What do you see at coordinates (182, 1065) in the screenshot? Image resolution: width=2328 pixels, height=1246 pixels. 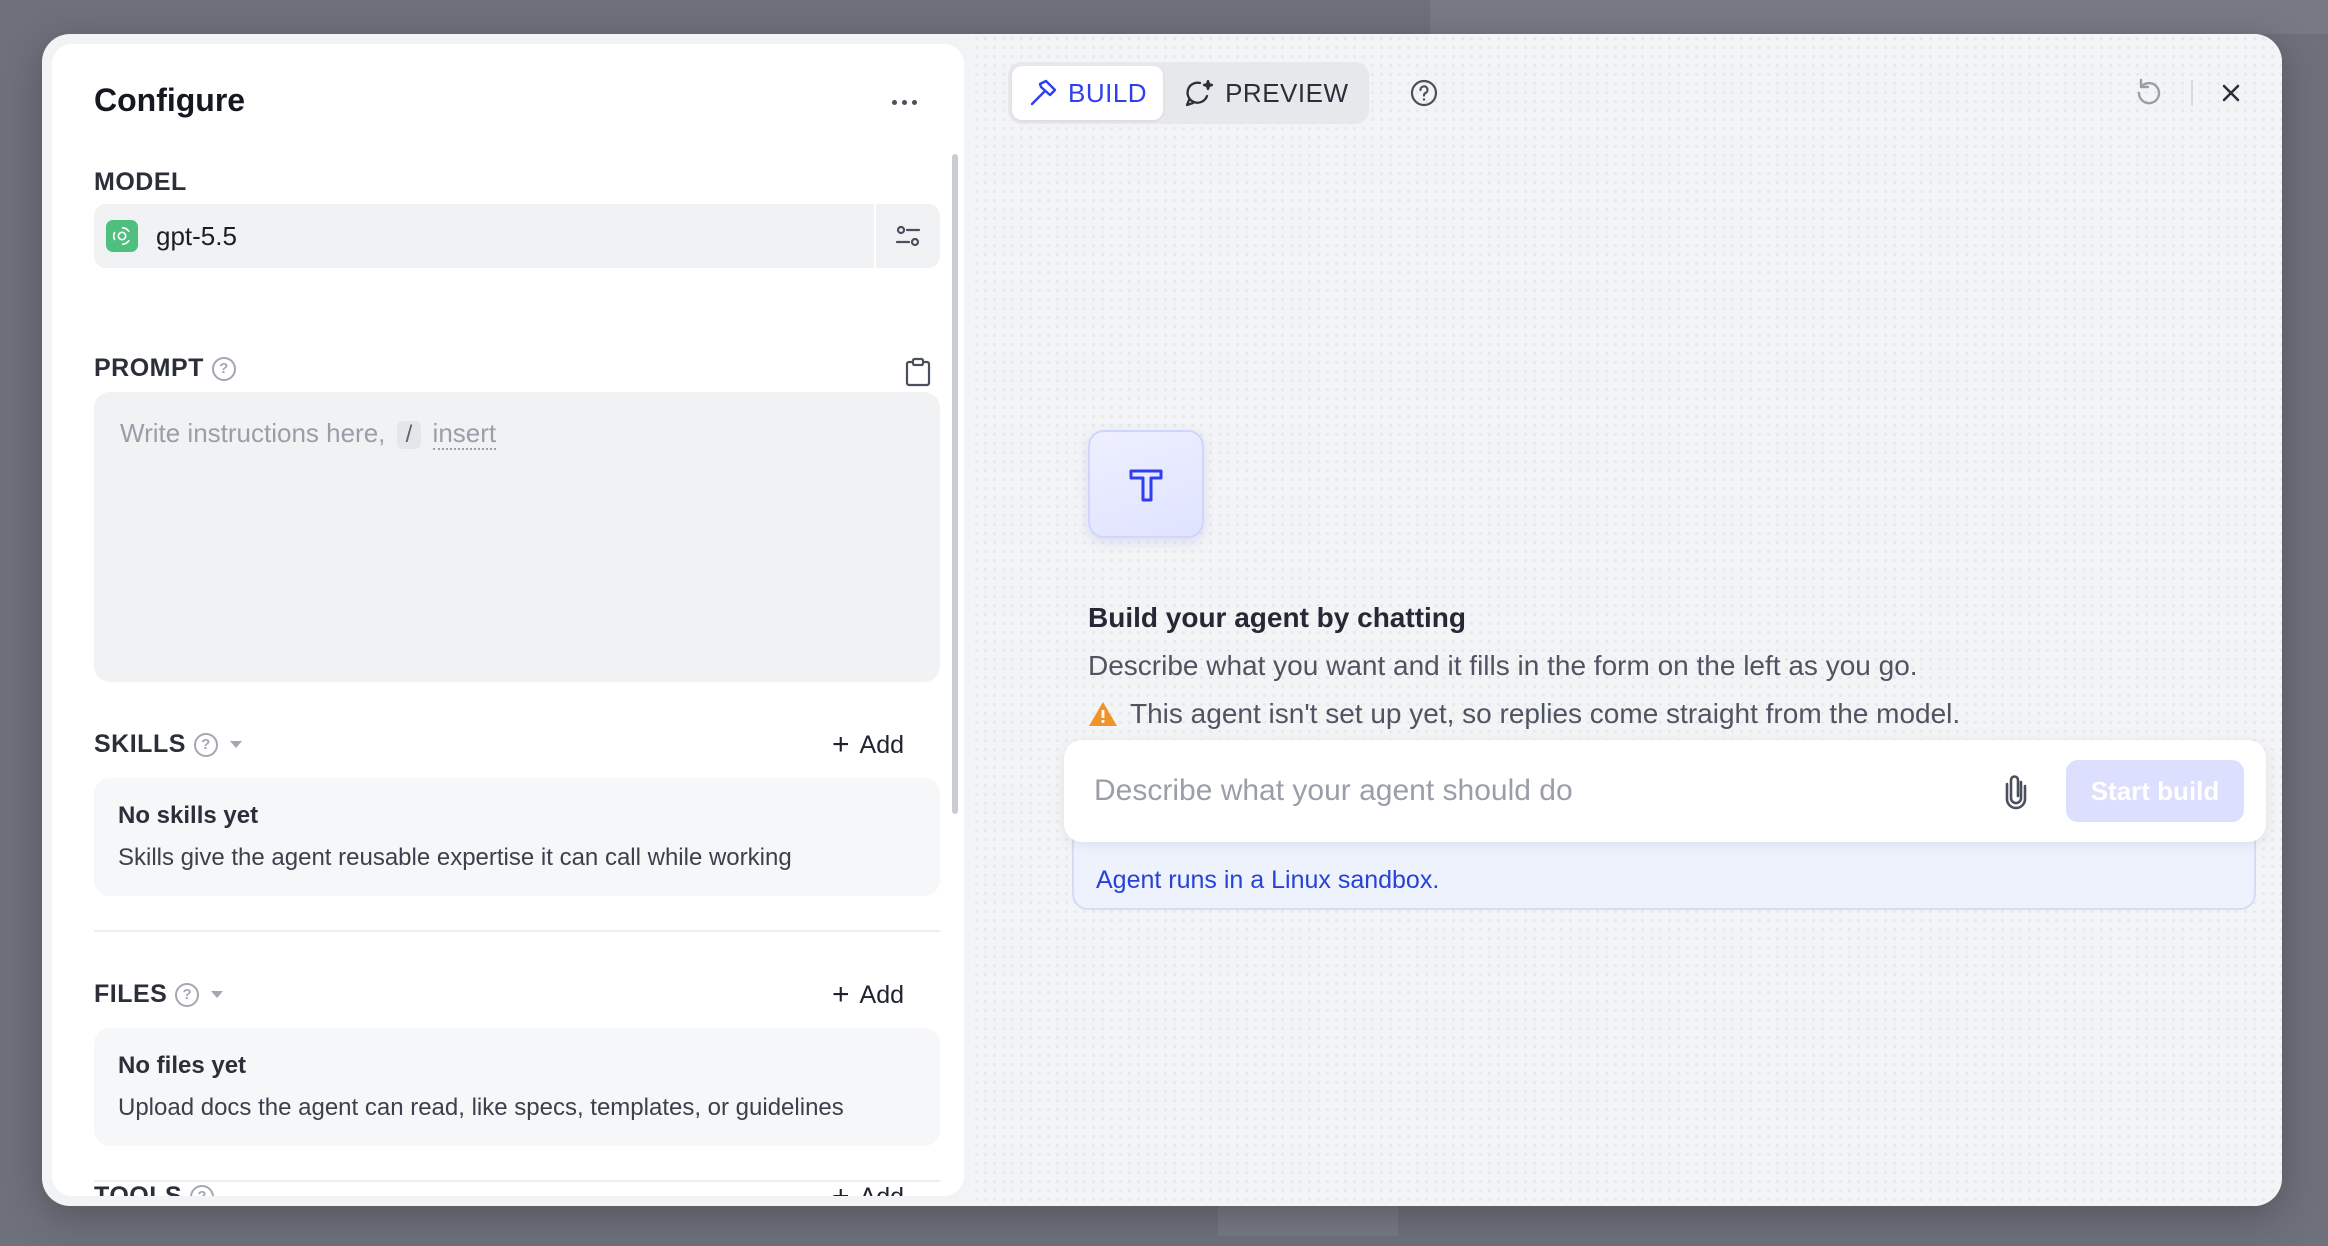 I see `files-empty-title: No files yet` at bounding box center [182, 1065].